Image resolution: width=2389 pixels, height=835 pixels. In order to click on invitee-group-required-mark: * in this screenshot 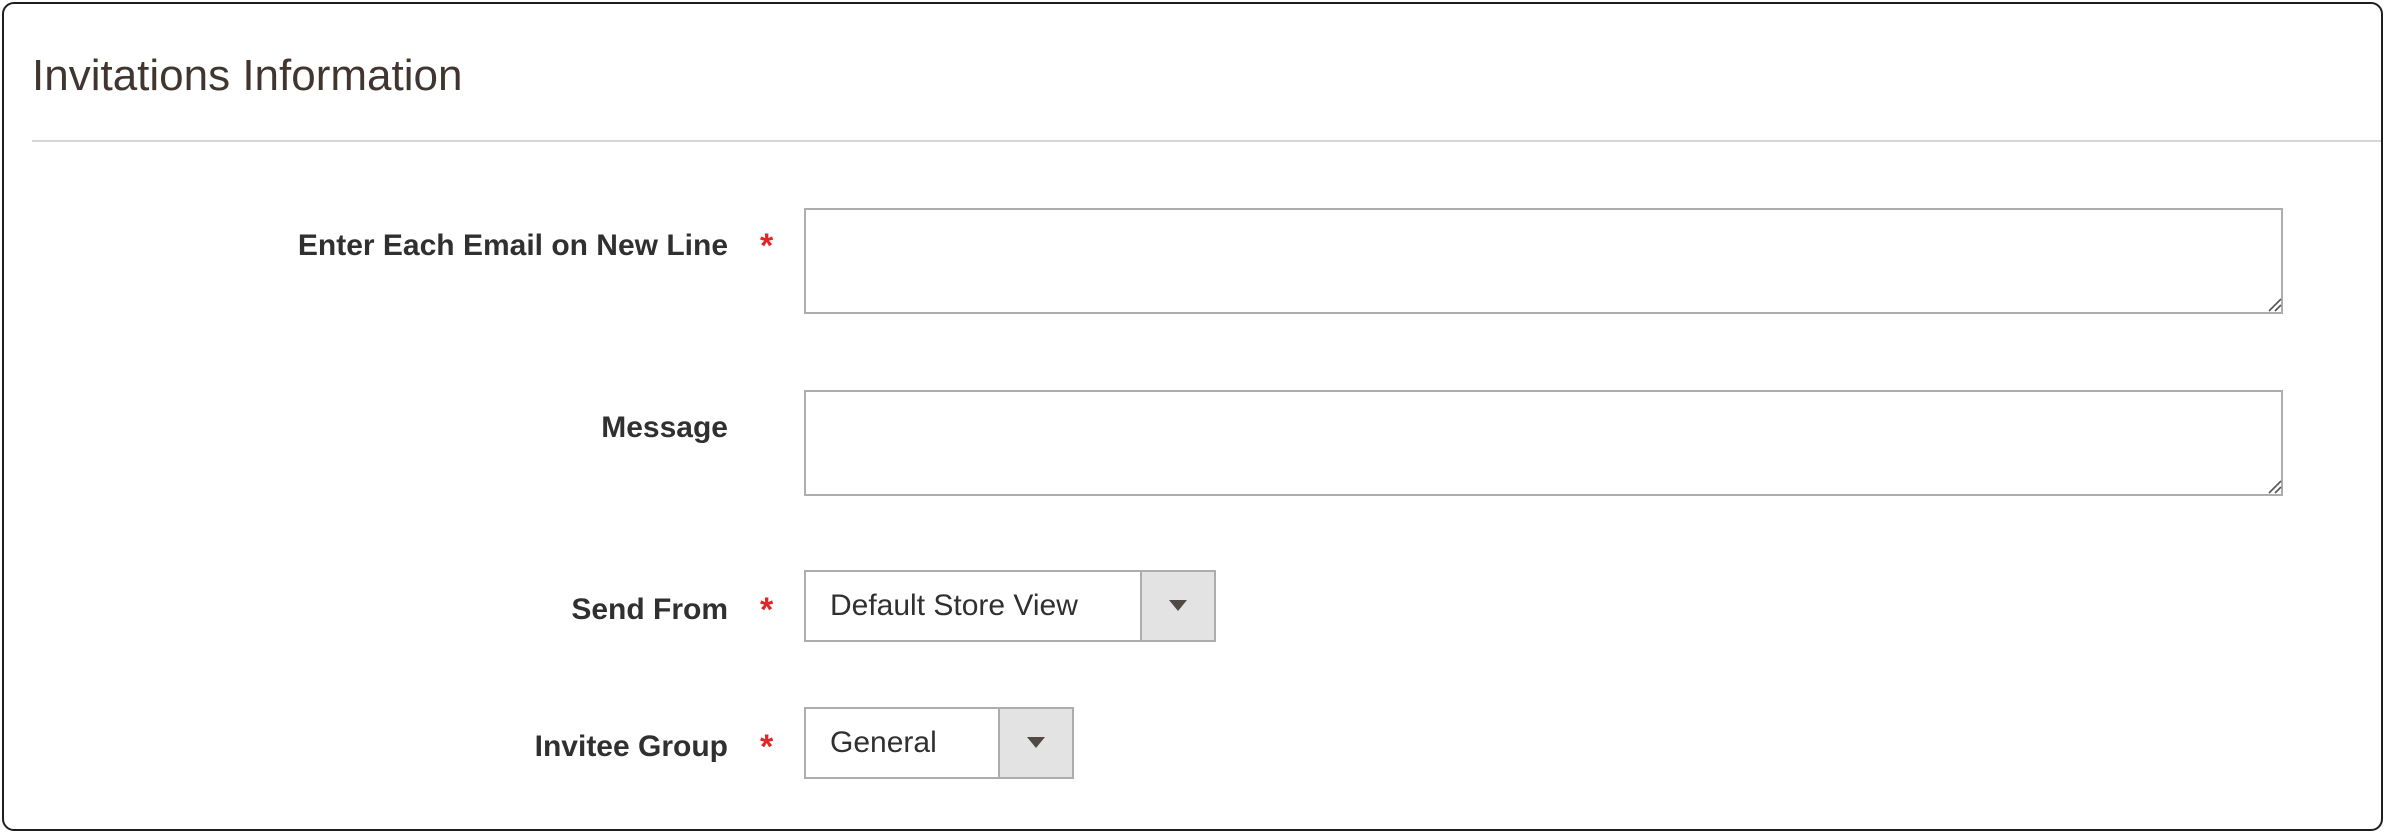, I will do `click(767, 747)`.